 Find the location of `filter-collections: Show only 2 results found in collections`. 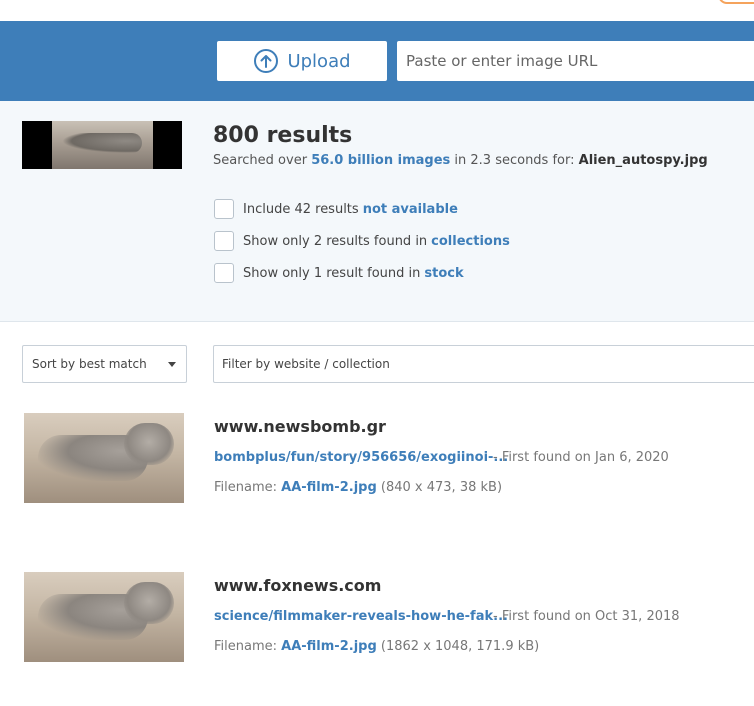

filter-collections: Show only 2 results found in collections is located at coordinates (362, 241).